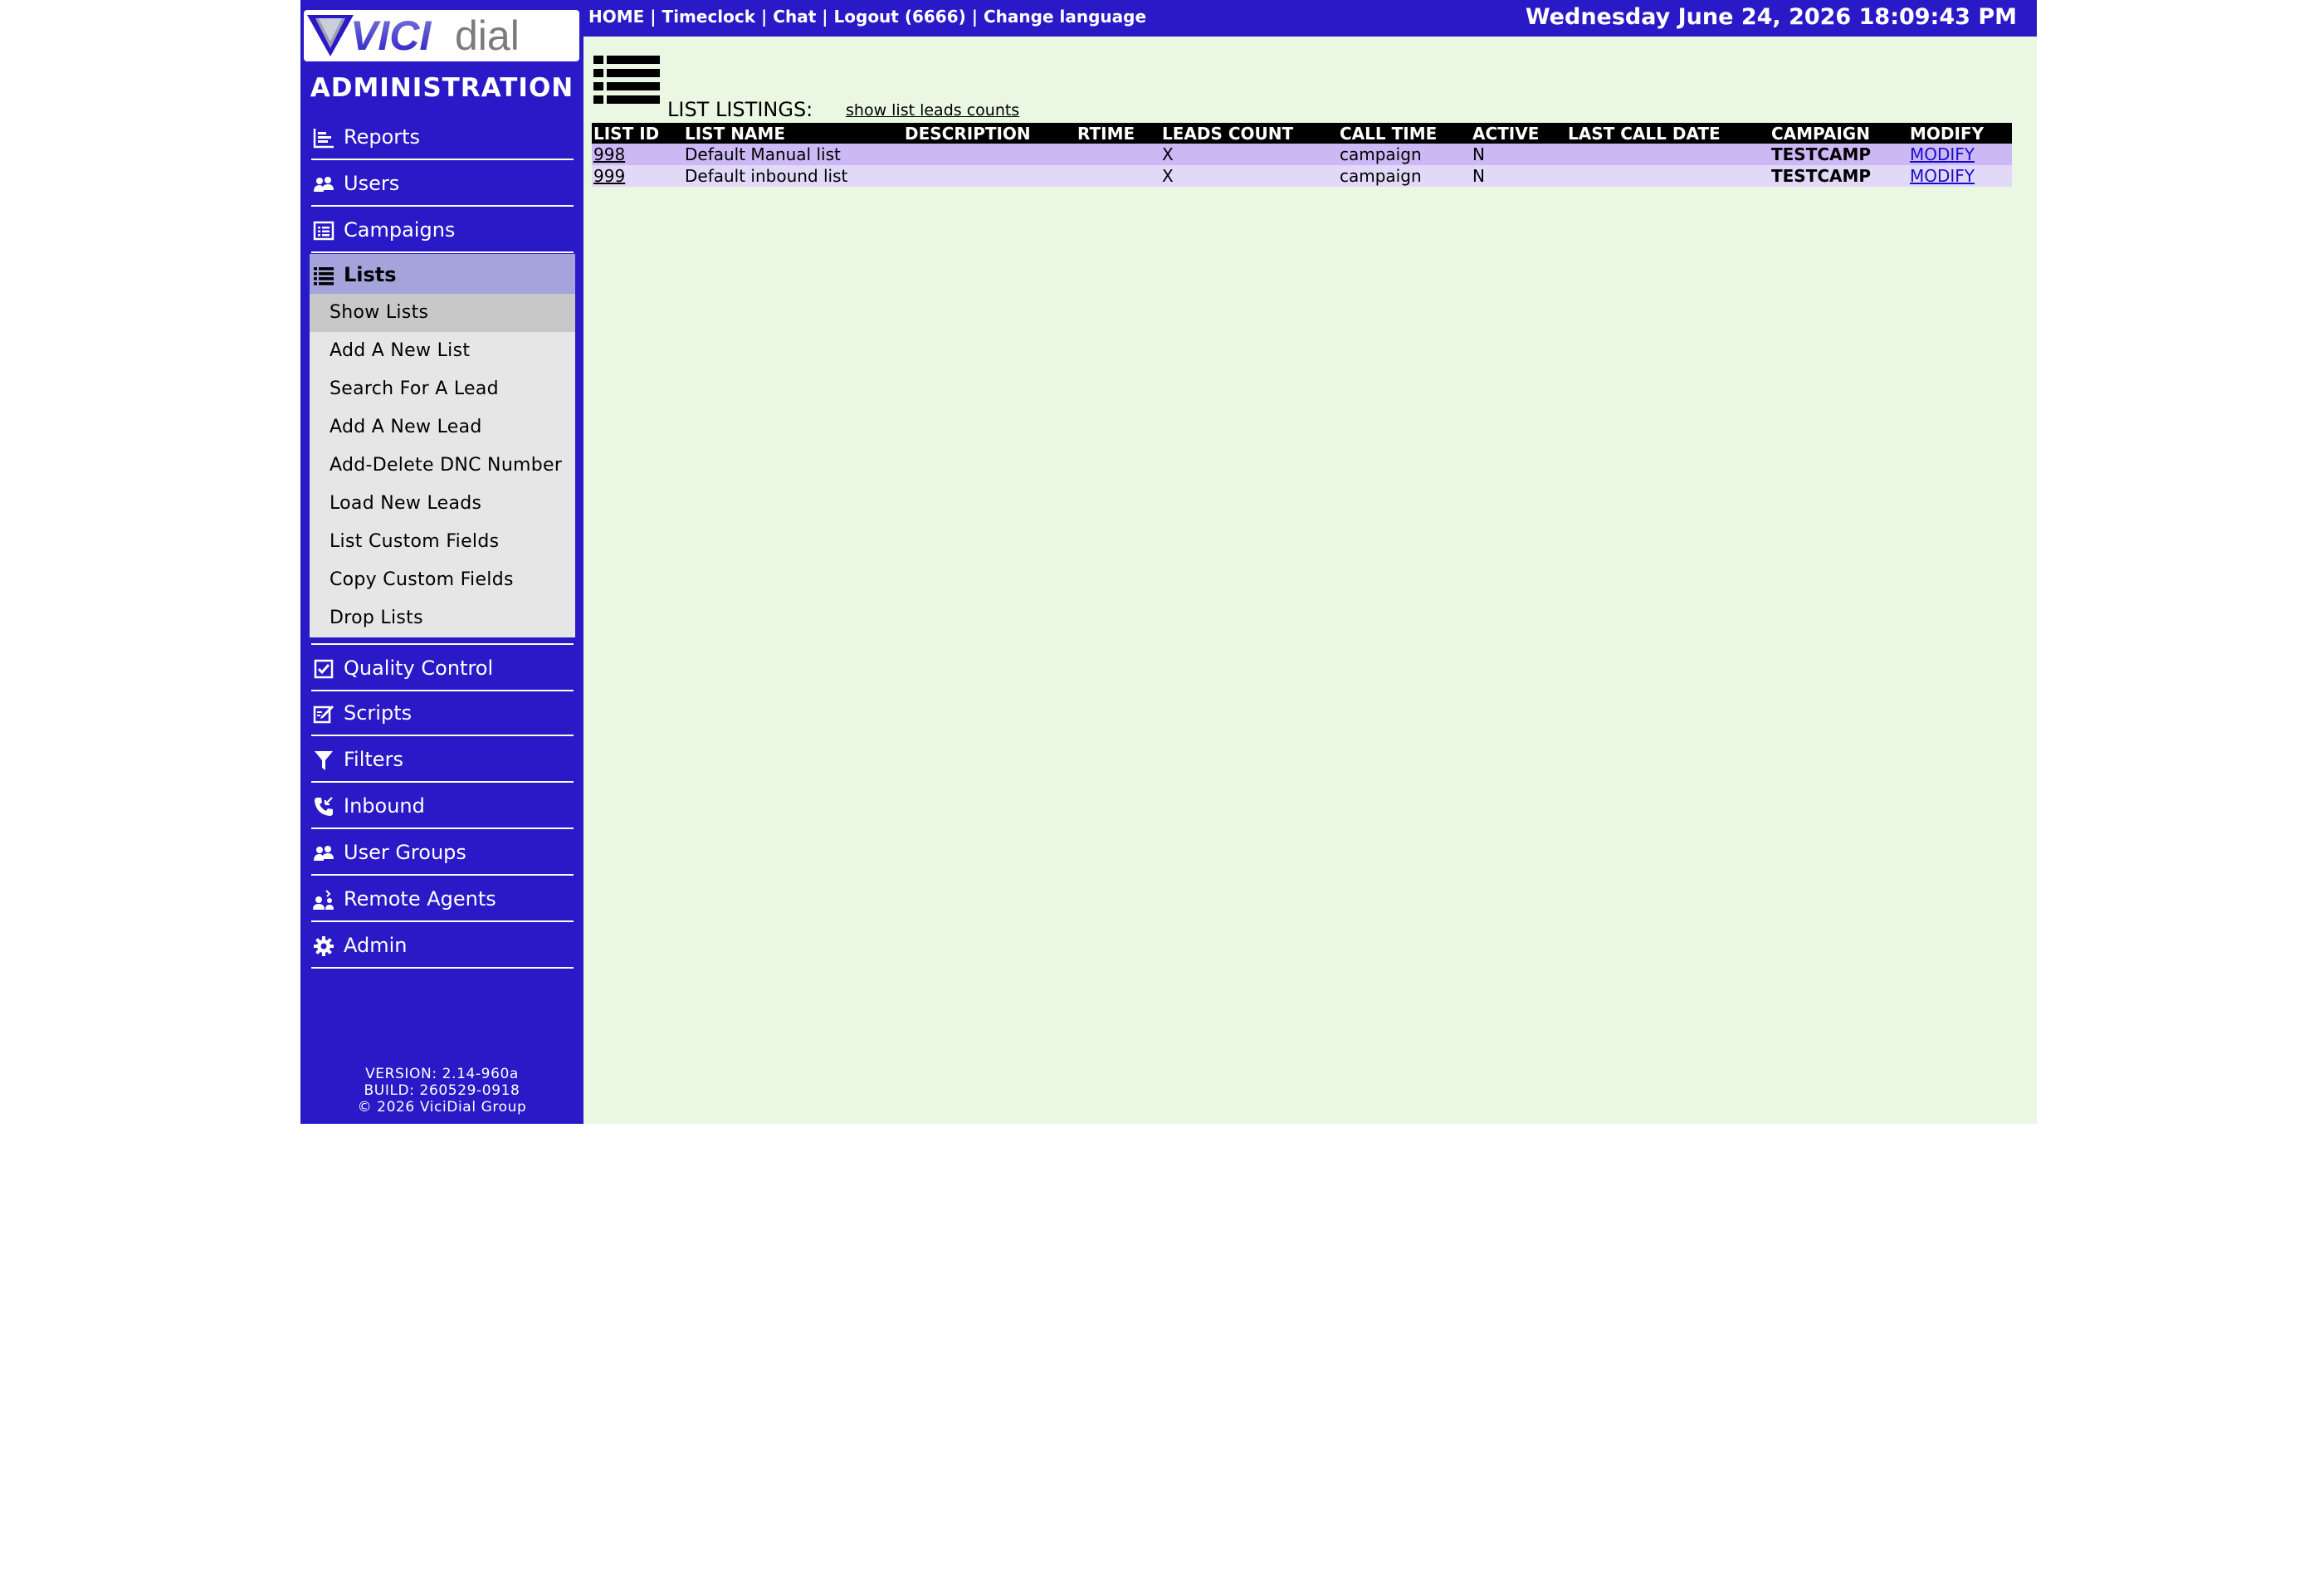 This screenshot has height=1577, width=2324. Describe the element at coordinates (391, 35) in the screenshot. I see `svg-text: VICI` at that location.